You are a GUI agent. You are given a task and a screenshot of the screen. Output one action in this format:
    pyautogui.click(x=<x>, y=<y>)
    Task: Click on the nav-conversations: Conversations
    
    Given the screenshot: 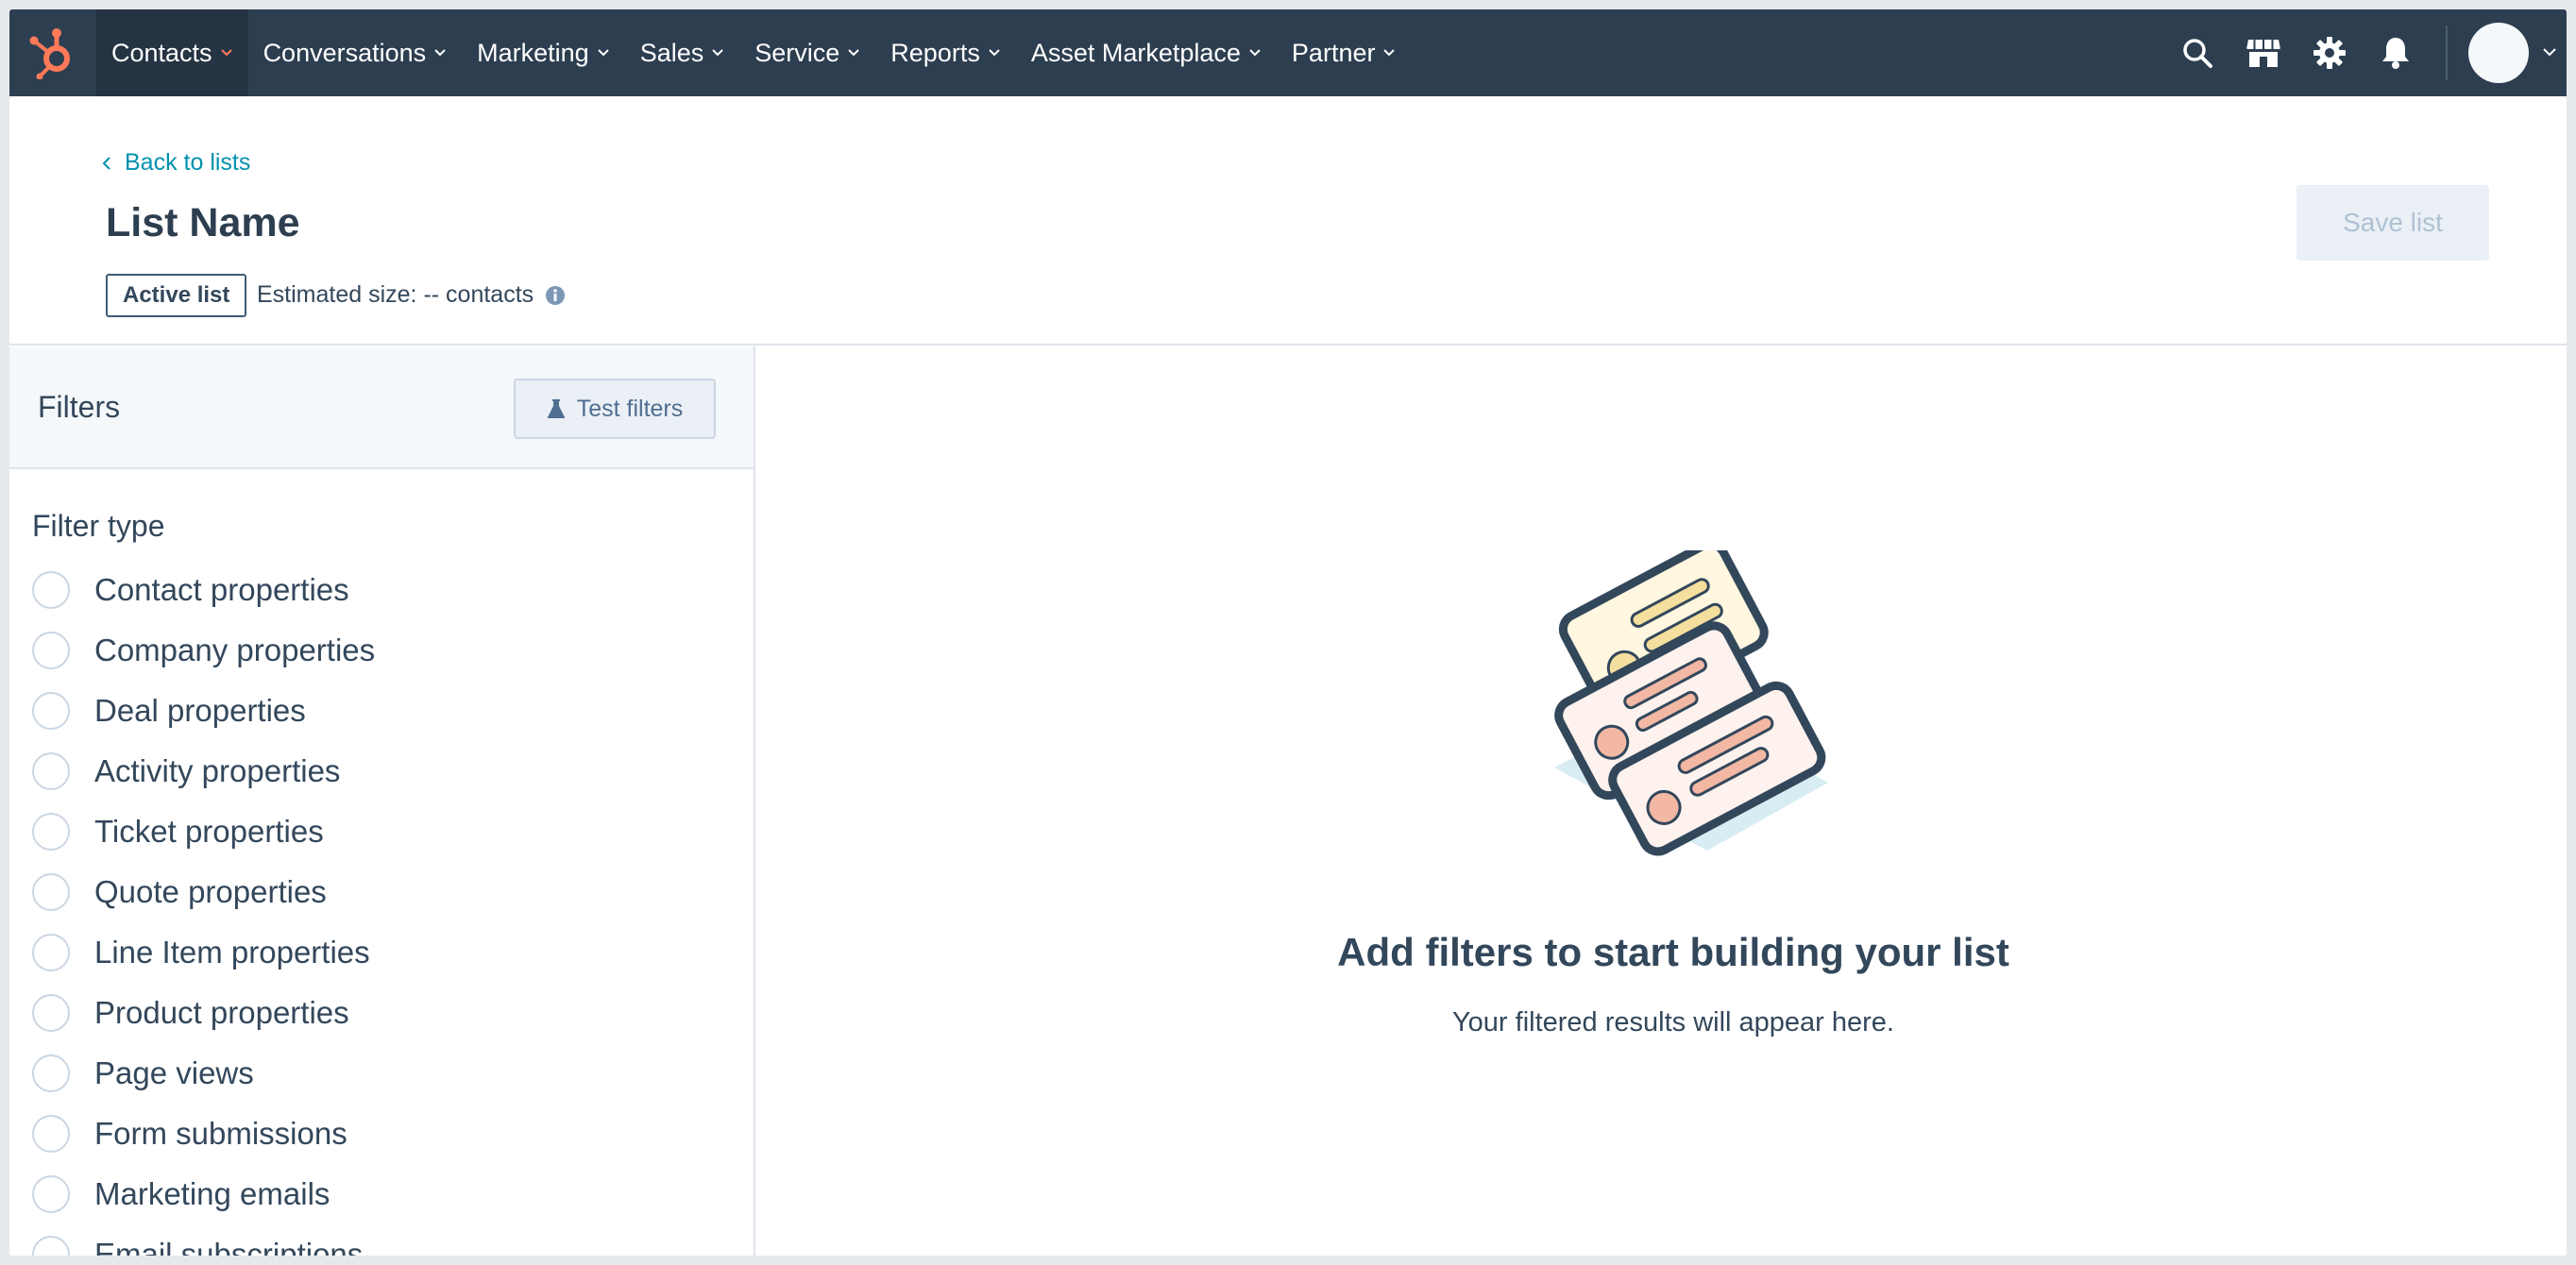 What is the action you would take?
    pyautogui.click(x=355, y=53)
    